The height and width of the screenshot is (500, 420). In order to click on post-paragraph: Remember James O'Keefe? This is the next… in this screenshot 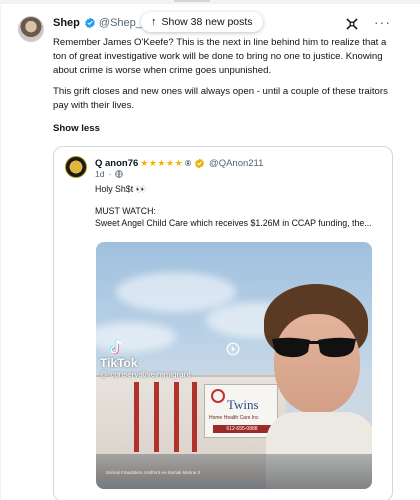, I will do `click(220, 56)`.